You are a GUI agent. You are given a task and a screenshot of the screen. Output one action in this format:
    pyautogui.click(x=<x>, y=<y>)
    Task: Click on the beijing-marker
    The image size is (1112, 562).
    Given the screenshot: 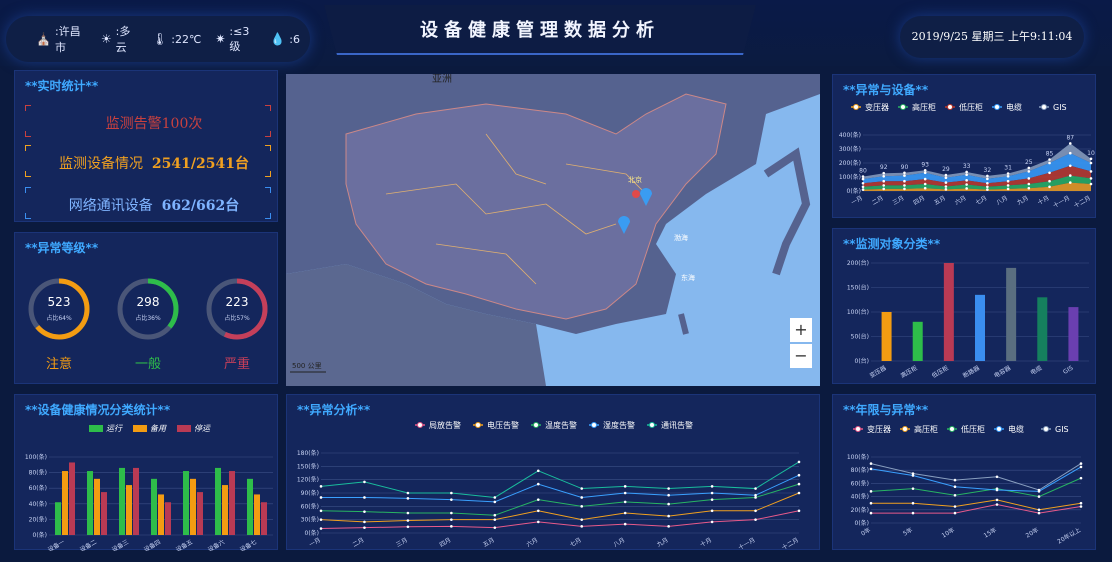 What is the action you would take?
    pyautogui.click(x=636, y=194)
    